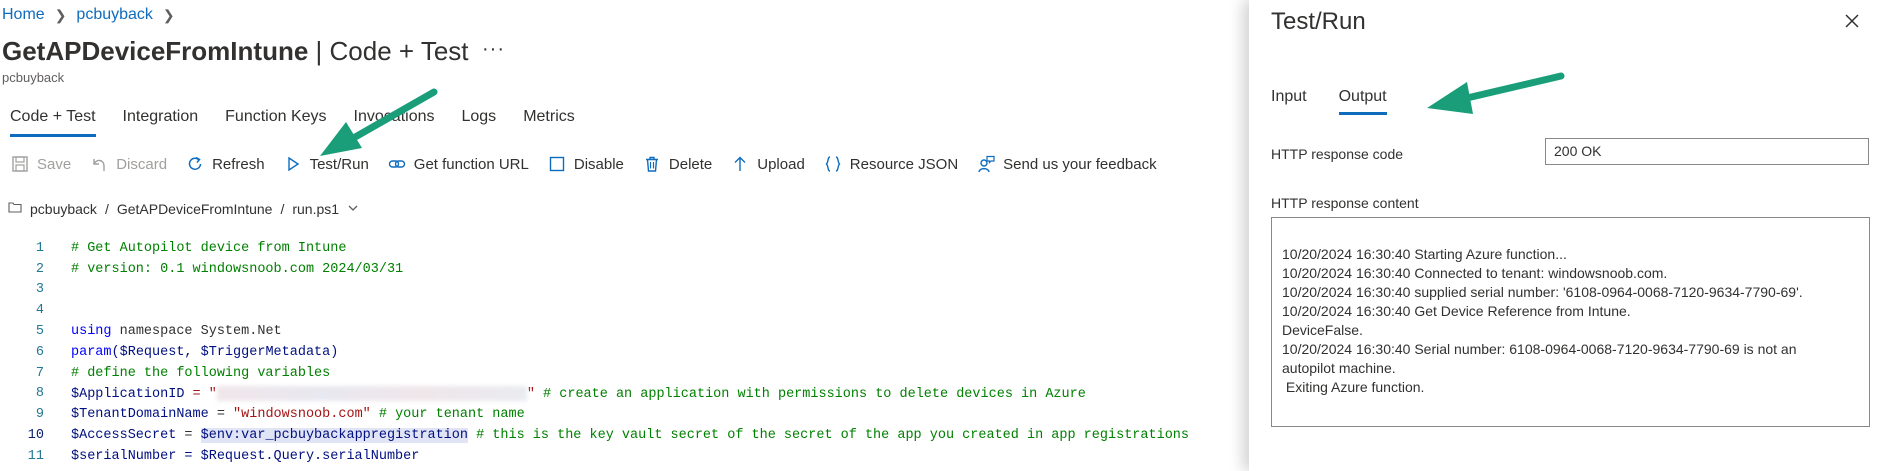 The width and height of the screenshot is (1880, 471). Describe the element at coordinates (690, 164) in the screenshot. I see `delete-label: Delete` at that location.